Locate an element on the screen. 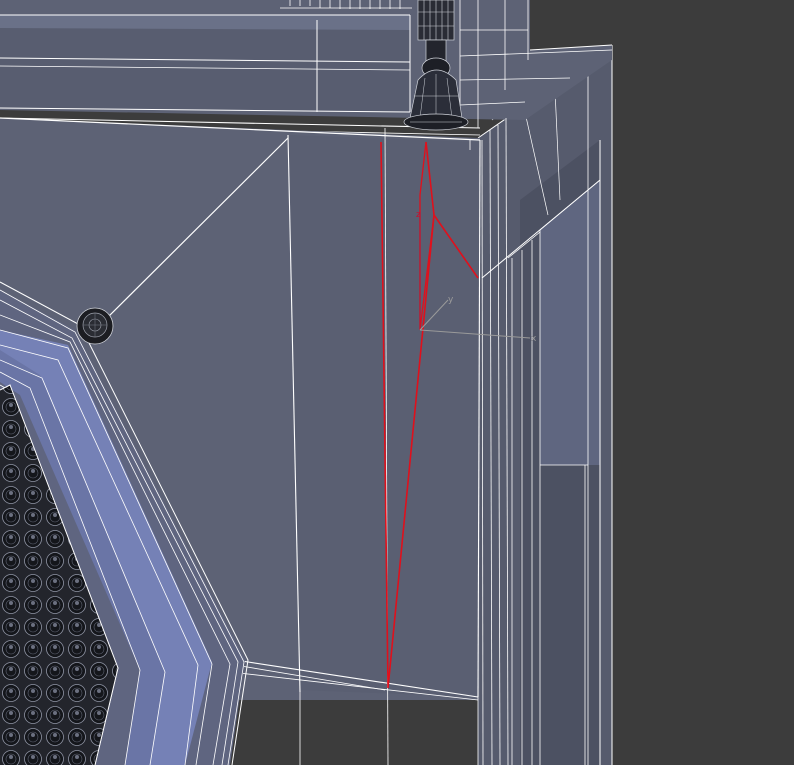 The width and height of the screenshot is (794, 765). bolt-head-icon is located at coordinates (95, 326).